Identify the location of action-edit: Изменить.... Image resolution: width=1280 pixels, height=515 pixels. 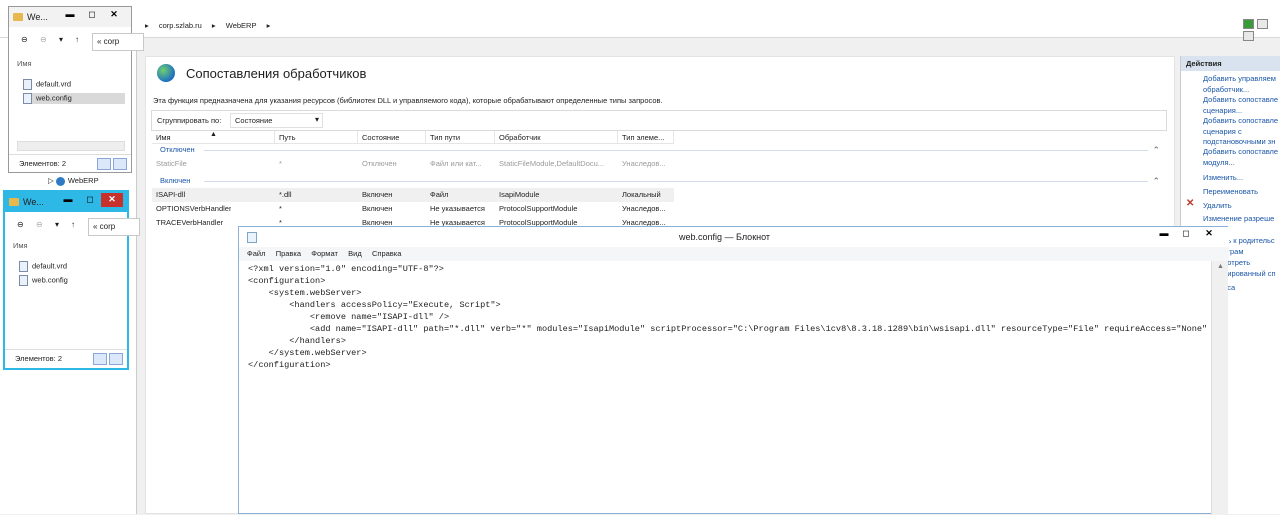
(1241, 178).